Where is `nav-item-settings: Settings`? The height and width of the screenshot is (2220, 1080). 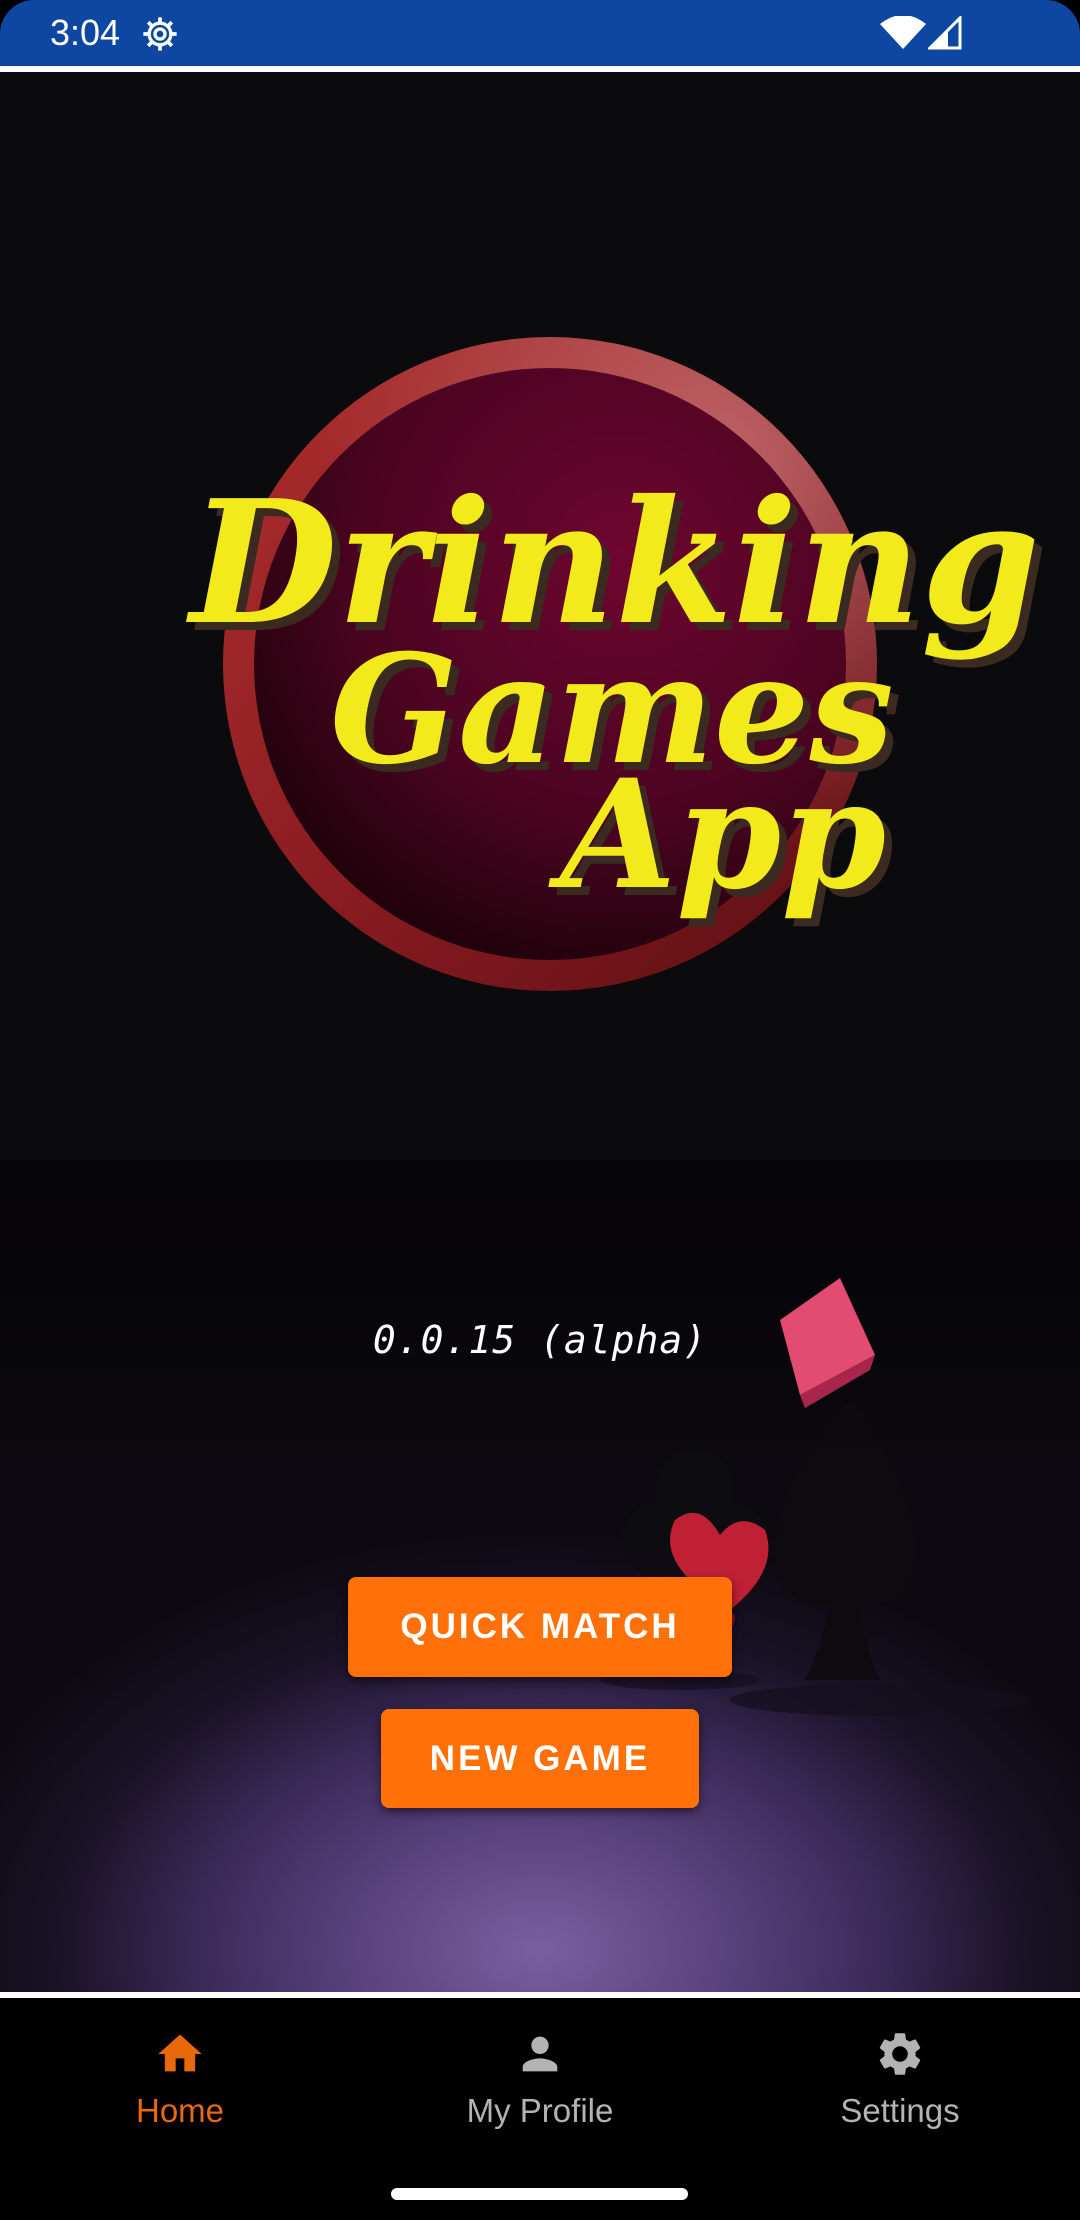 nav-item-settings: Settings is located at coordinates (900, 2068).